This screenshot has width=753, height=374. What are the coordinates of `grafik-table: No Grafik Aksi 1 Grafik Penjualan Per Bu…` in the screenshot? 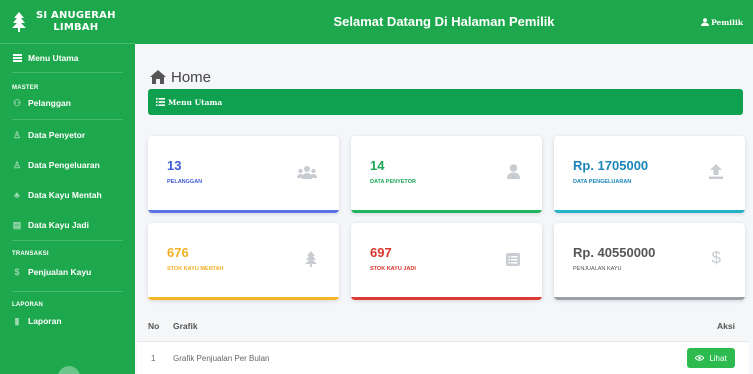 It's located at (443, 342).